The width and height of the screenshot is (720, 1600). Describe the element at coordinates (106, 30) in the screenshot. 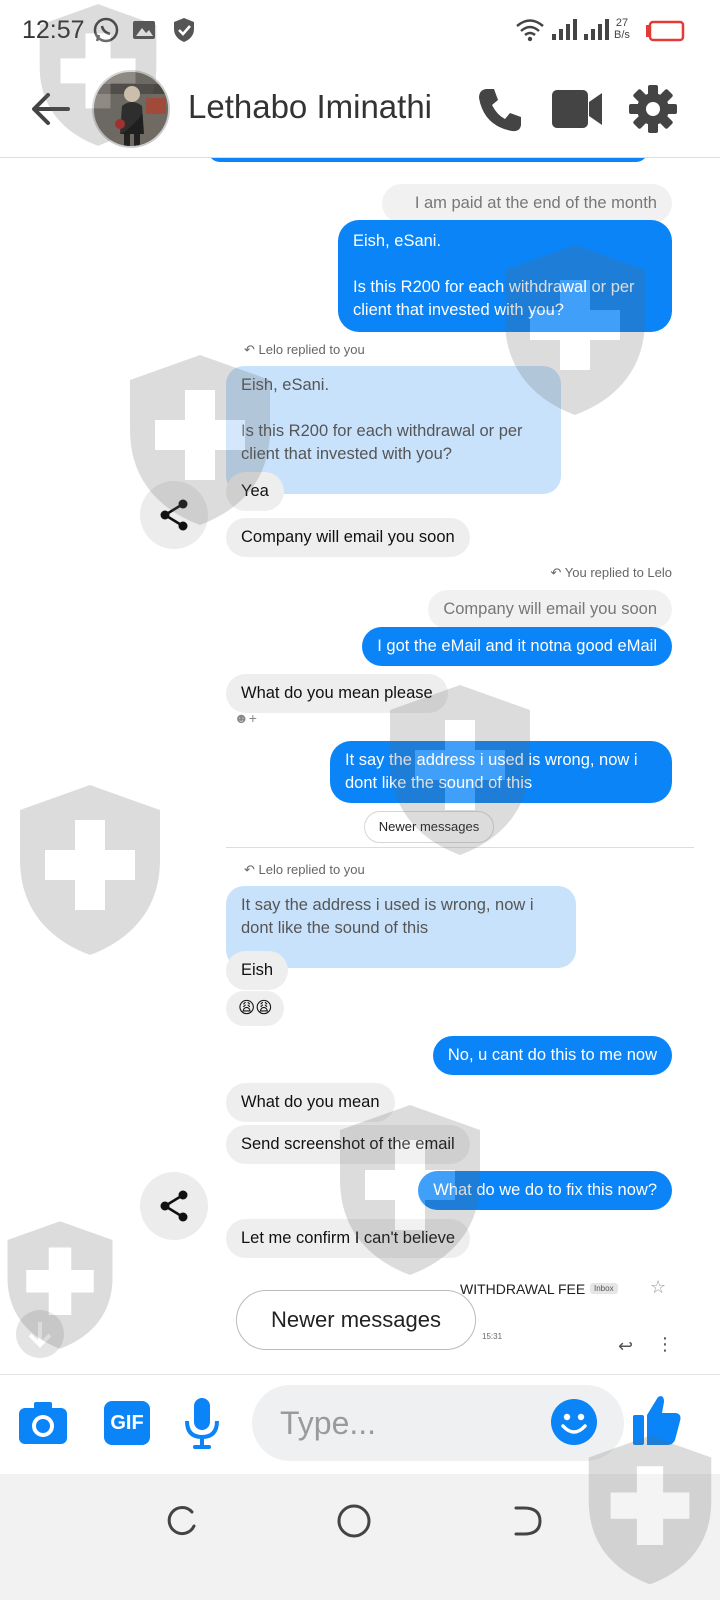

I see `whatsapp-icon` at that location.